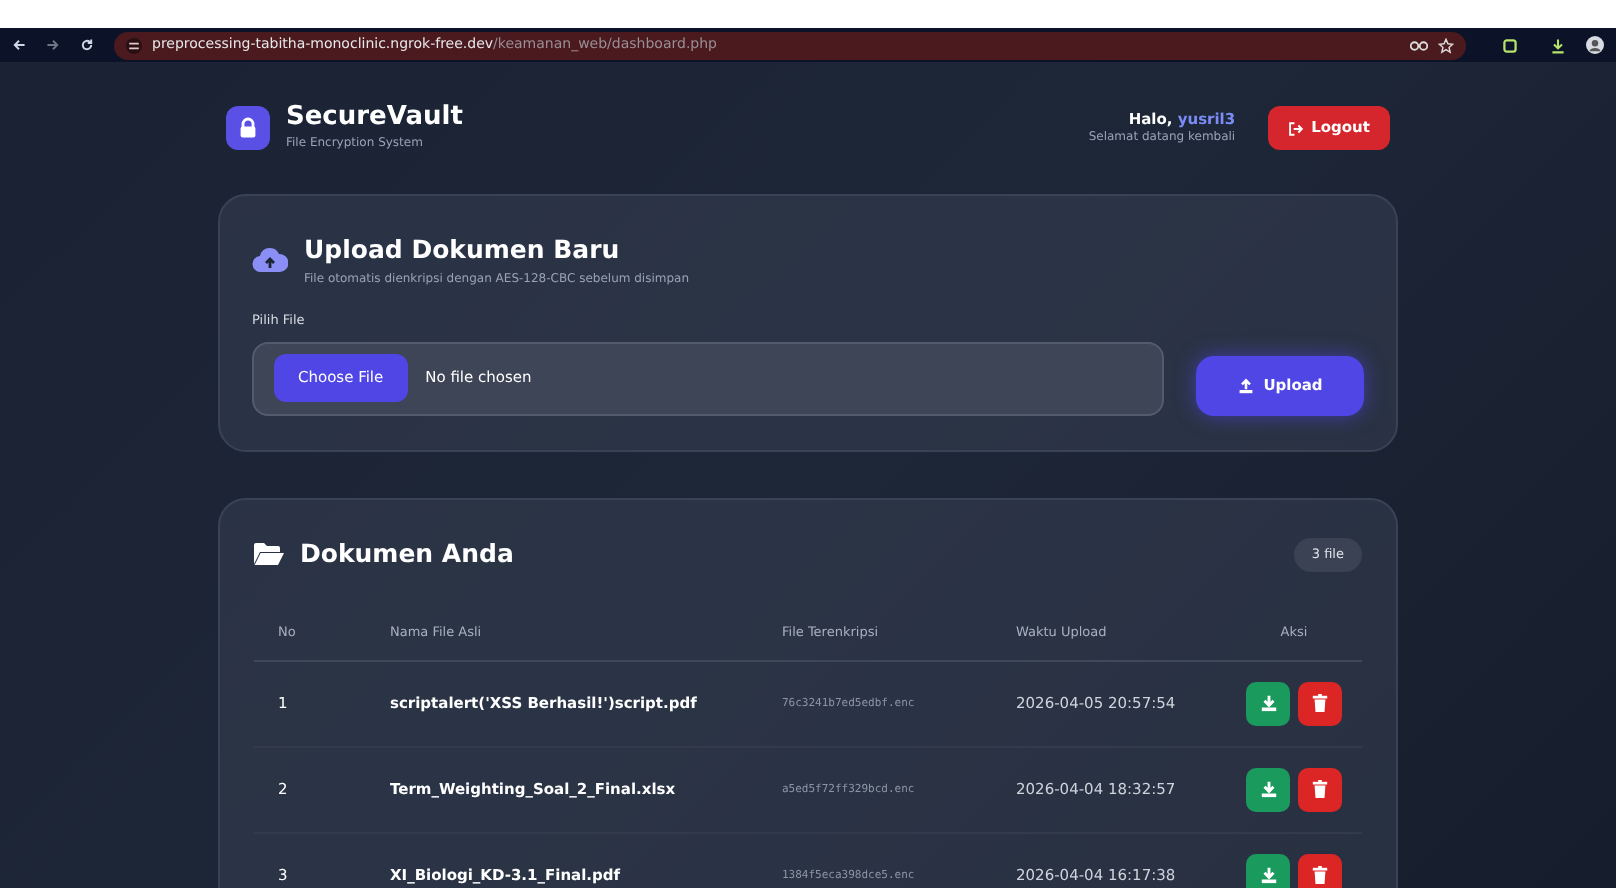 This screenshot has height=888, width=1616. Describe the element at coordinates (87, 45) in the screenshot. I see `reload-icon` at that location.